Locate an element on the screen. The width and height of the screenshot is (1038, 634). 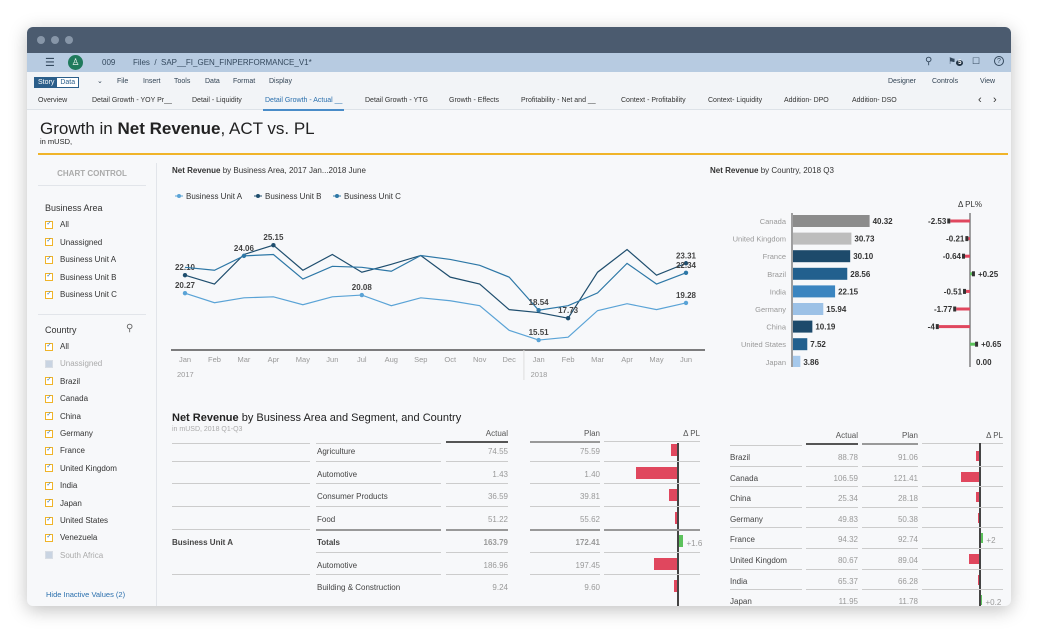
tab-detail-growth-yoy: Detail Growth - YOY Pr__ is located at coordinates (132, 100).